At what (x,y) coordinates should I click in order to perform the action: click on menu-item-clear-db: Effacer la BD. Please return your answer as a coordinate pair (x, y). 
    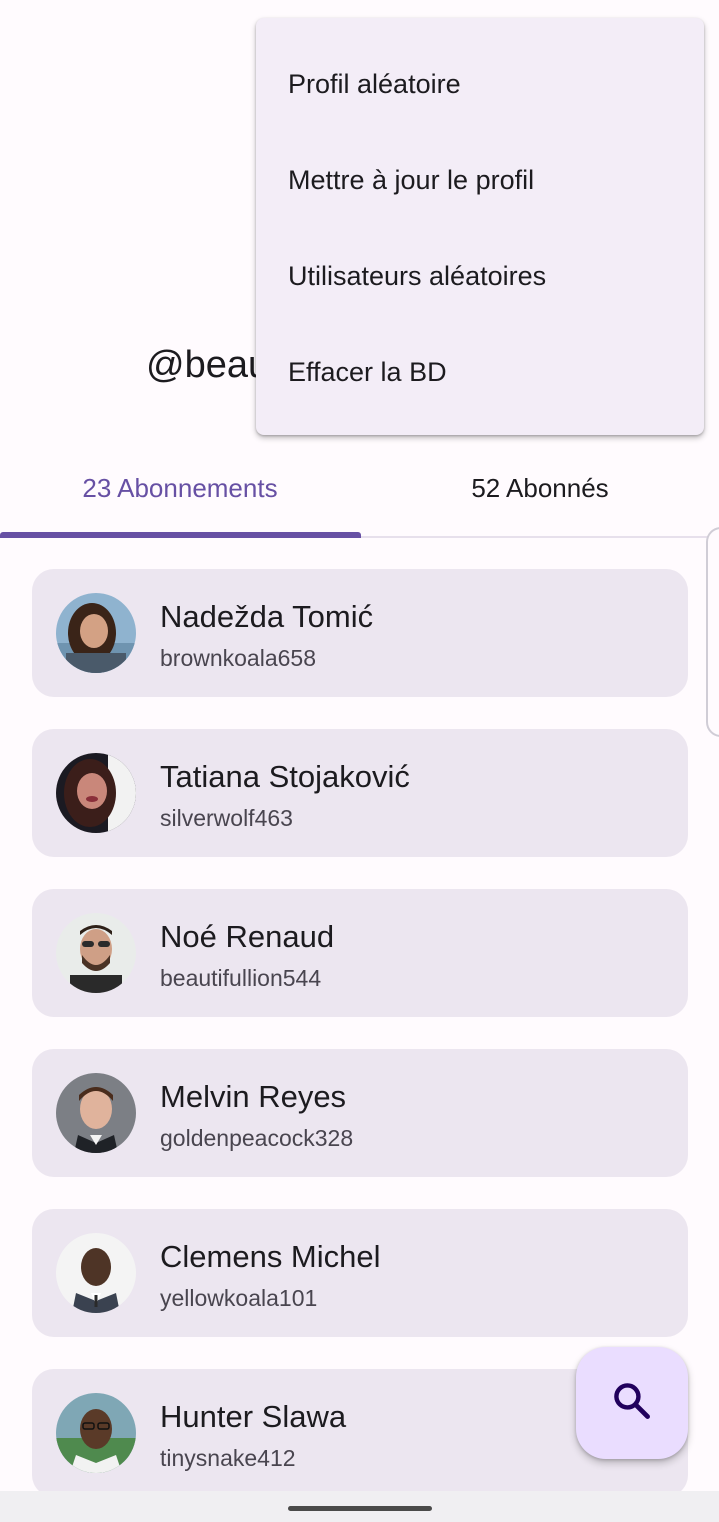
    Looking at the image, I should click on (480, 372).